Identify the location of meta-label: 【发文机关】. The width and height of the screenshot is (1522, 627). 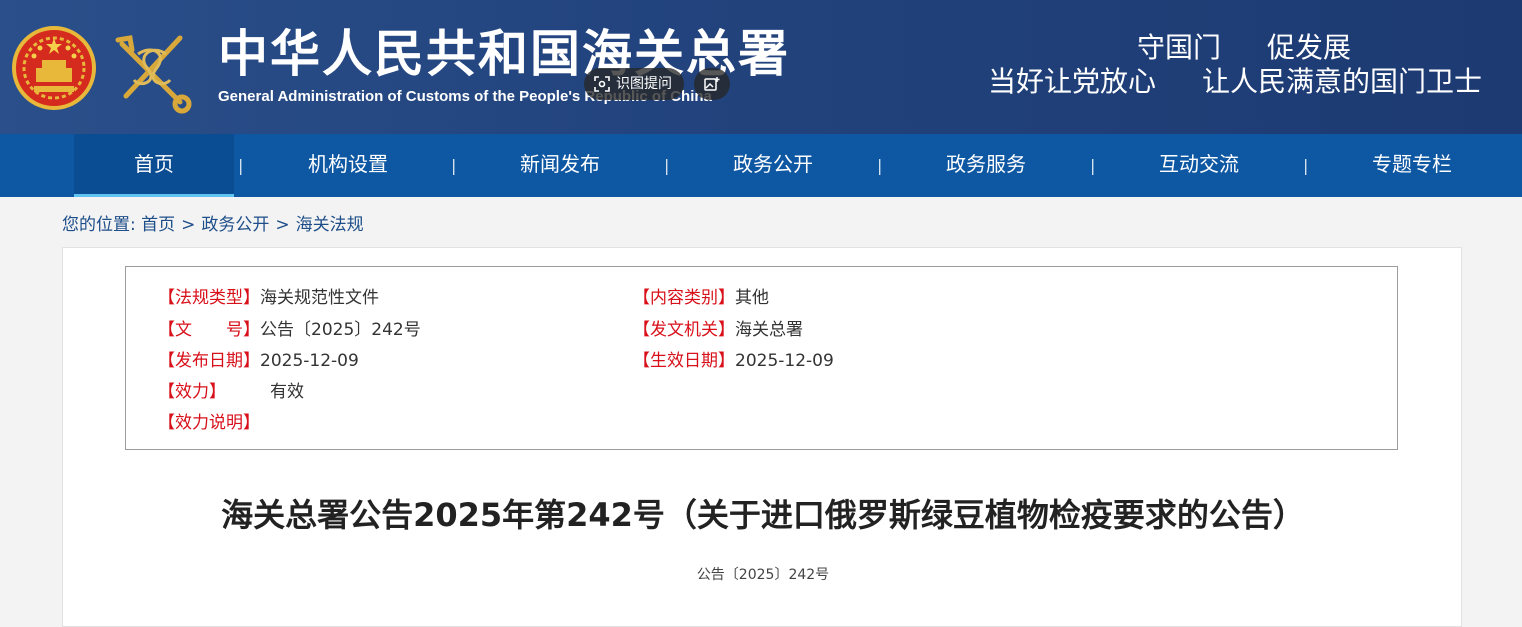
(684, 330).